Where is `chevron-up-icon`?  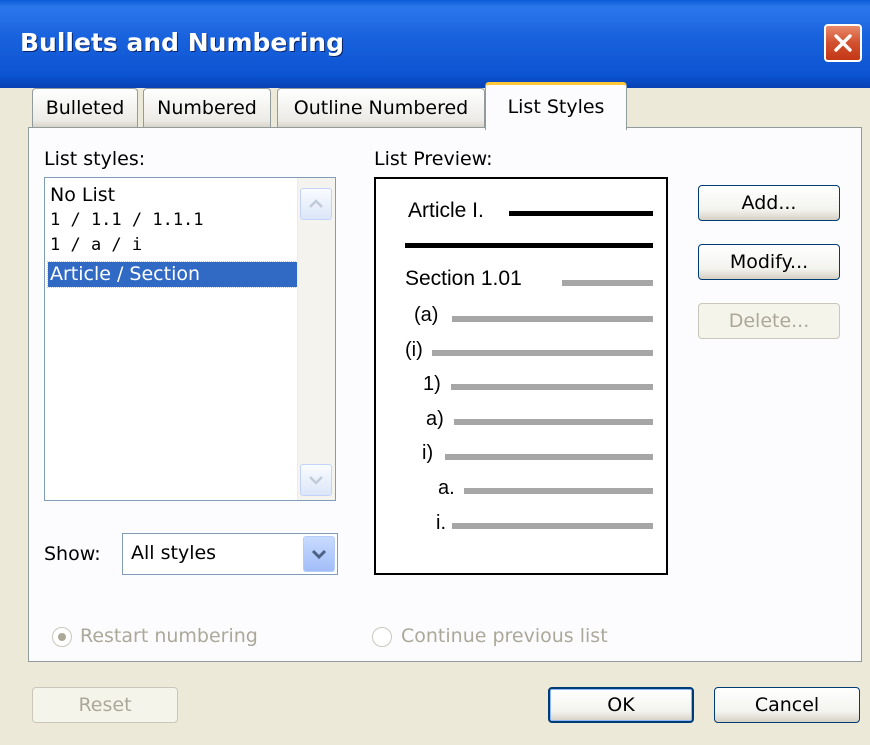 chevron-up-icon is located at coordinates (316, 203).